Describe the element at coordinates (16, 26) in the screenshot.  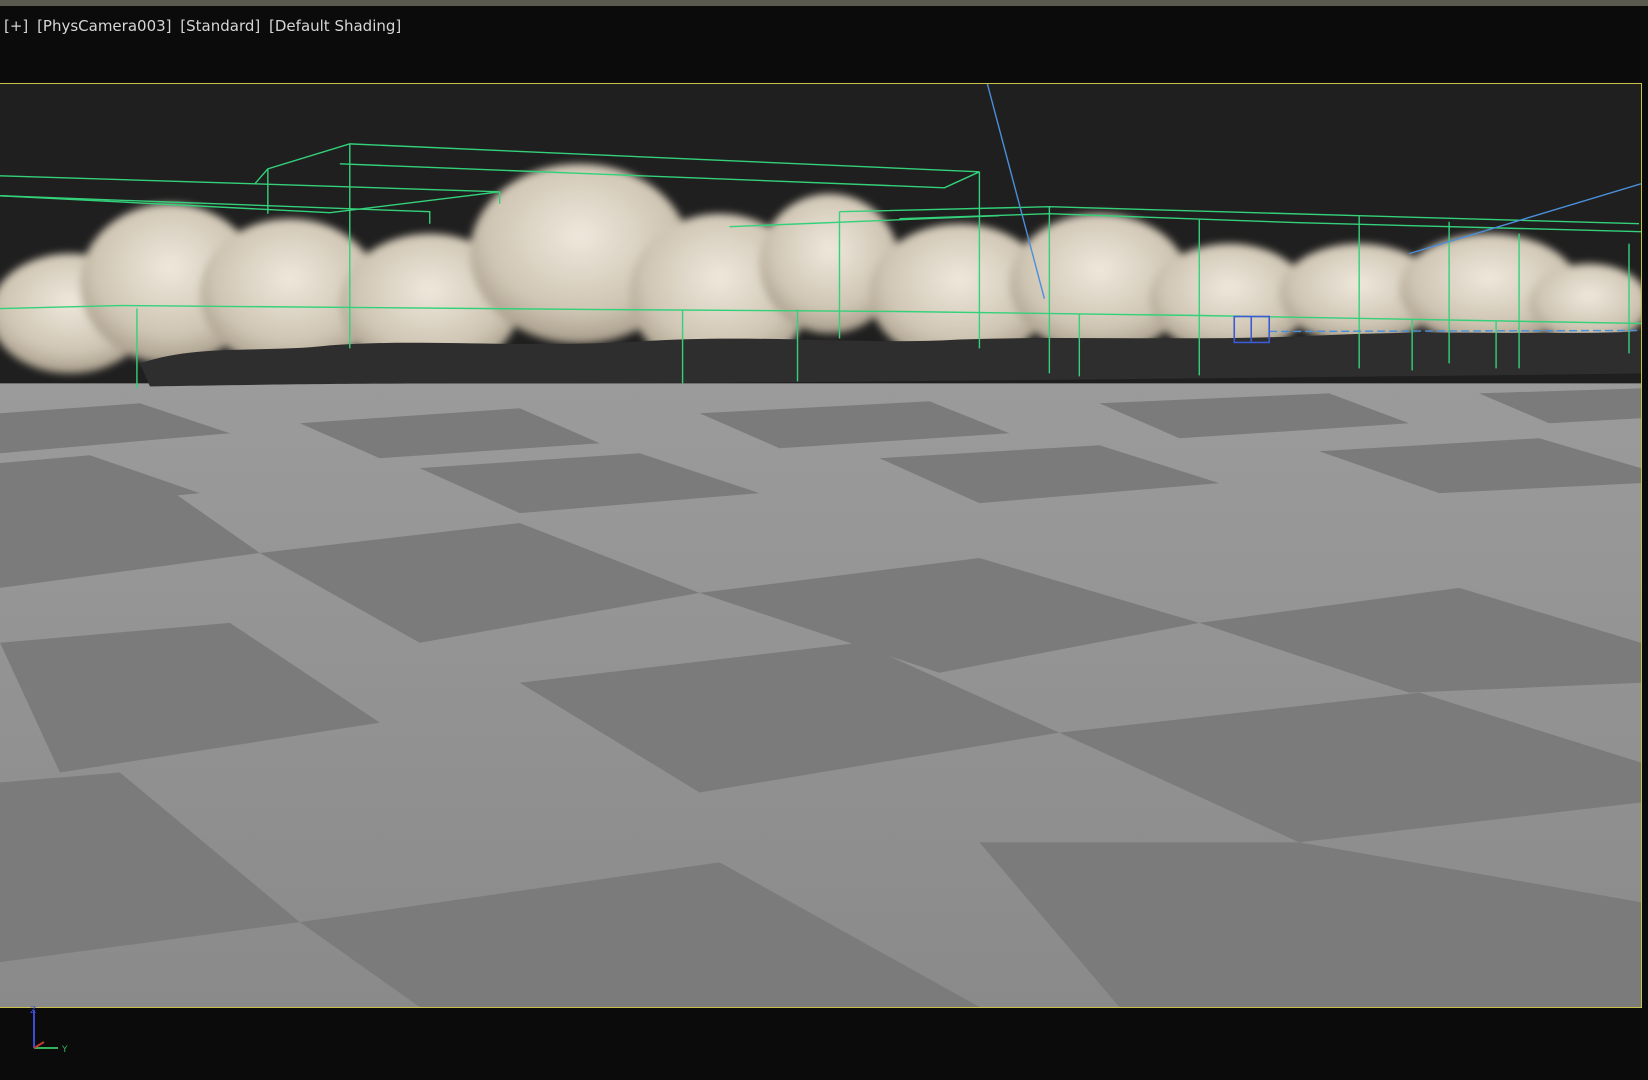
I see `viewport-general-menu: [+]` at that location.